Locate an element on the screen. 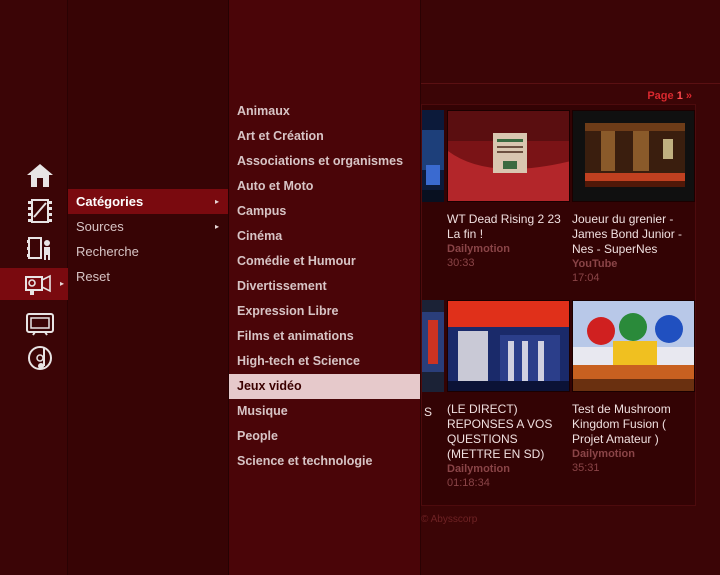 The height and width of the screenshot is (575, 720). menu-item-label: Recherche is located at coordinates (107, 251).